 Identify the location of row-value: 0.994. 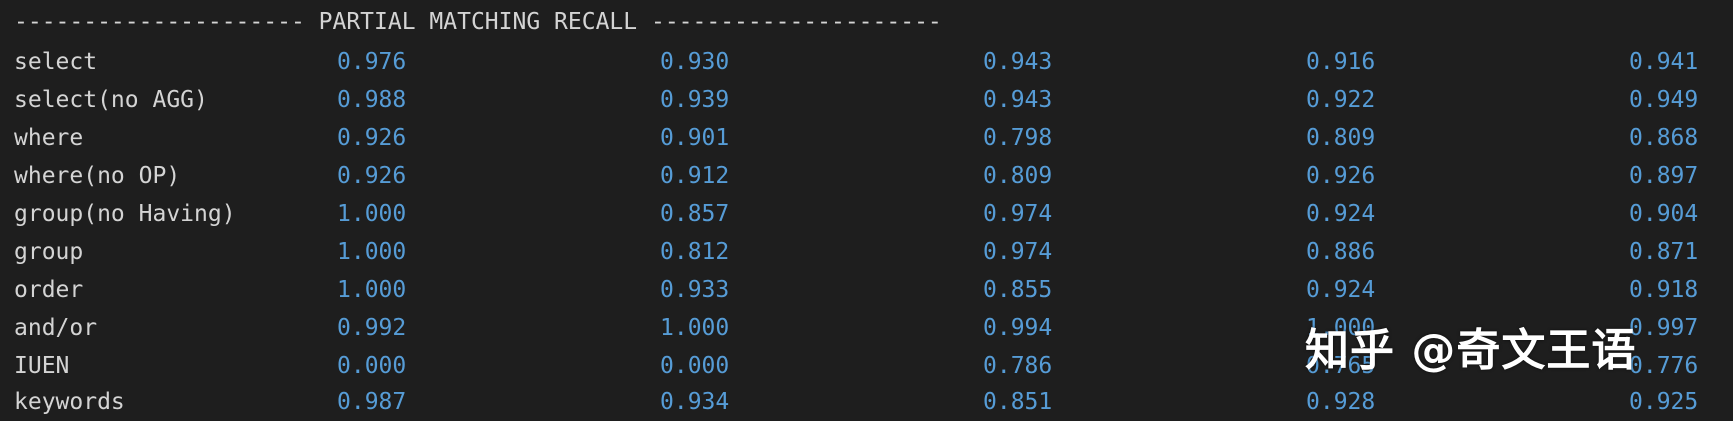
(1018, 328).